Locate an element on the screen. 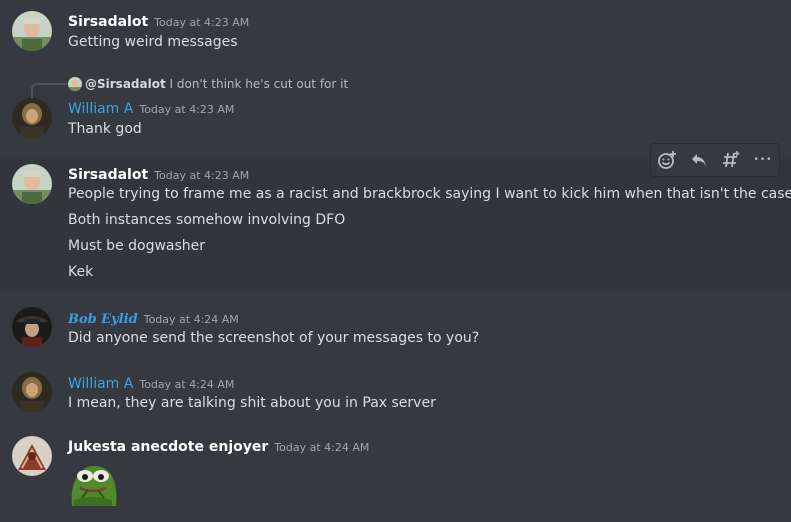 This screenshot has height=522, width=791. reply-text: I don't think he's cut out for it is located at coordinates (259, 84).